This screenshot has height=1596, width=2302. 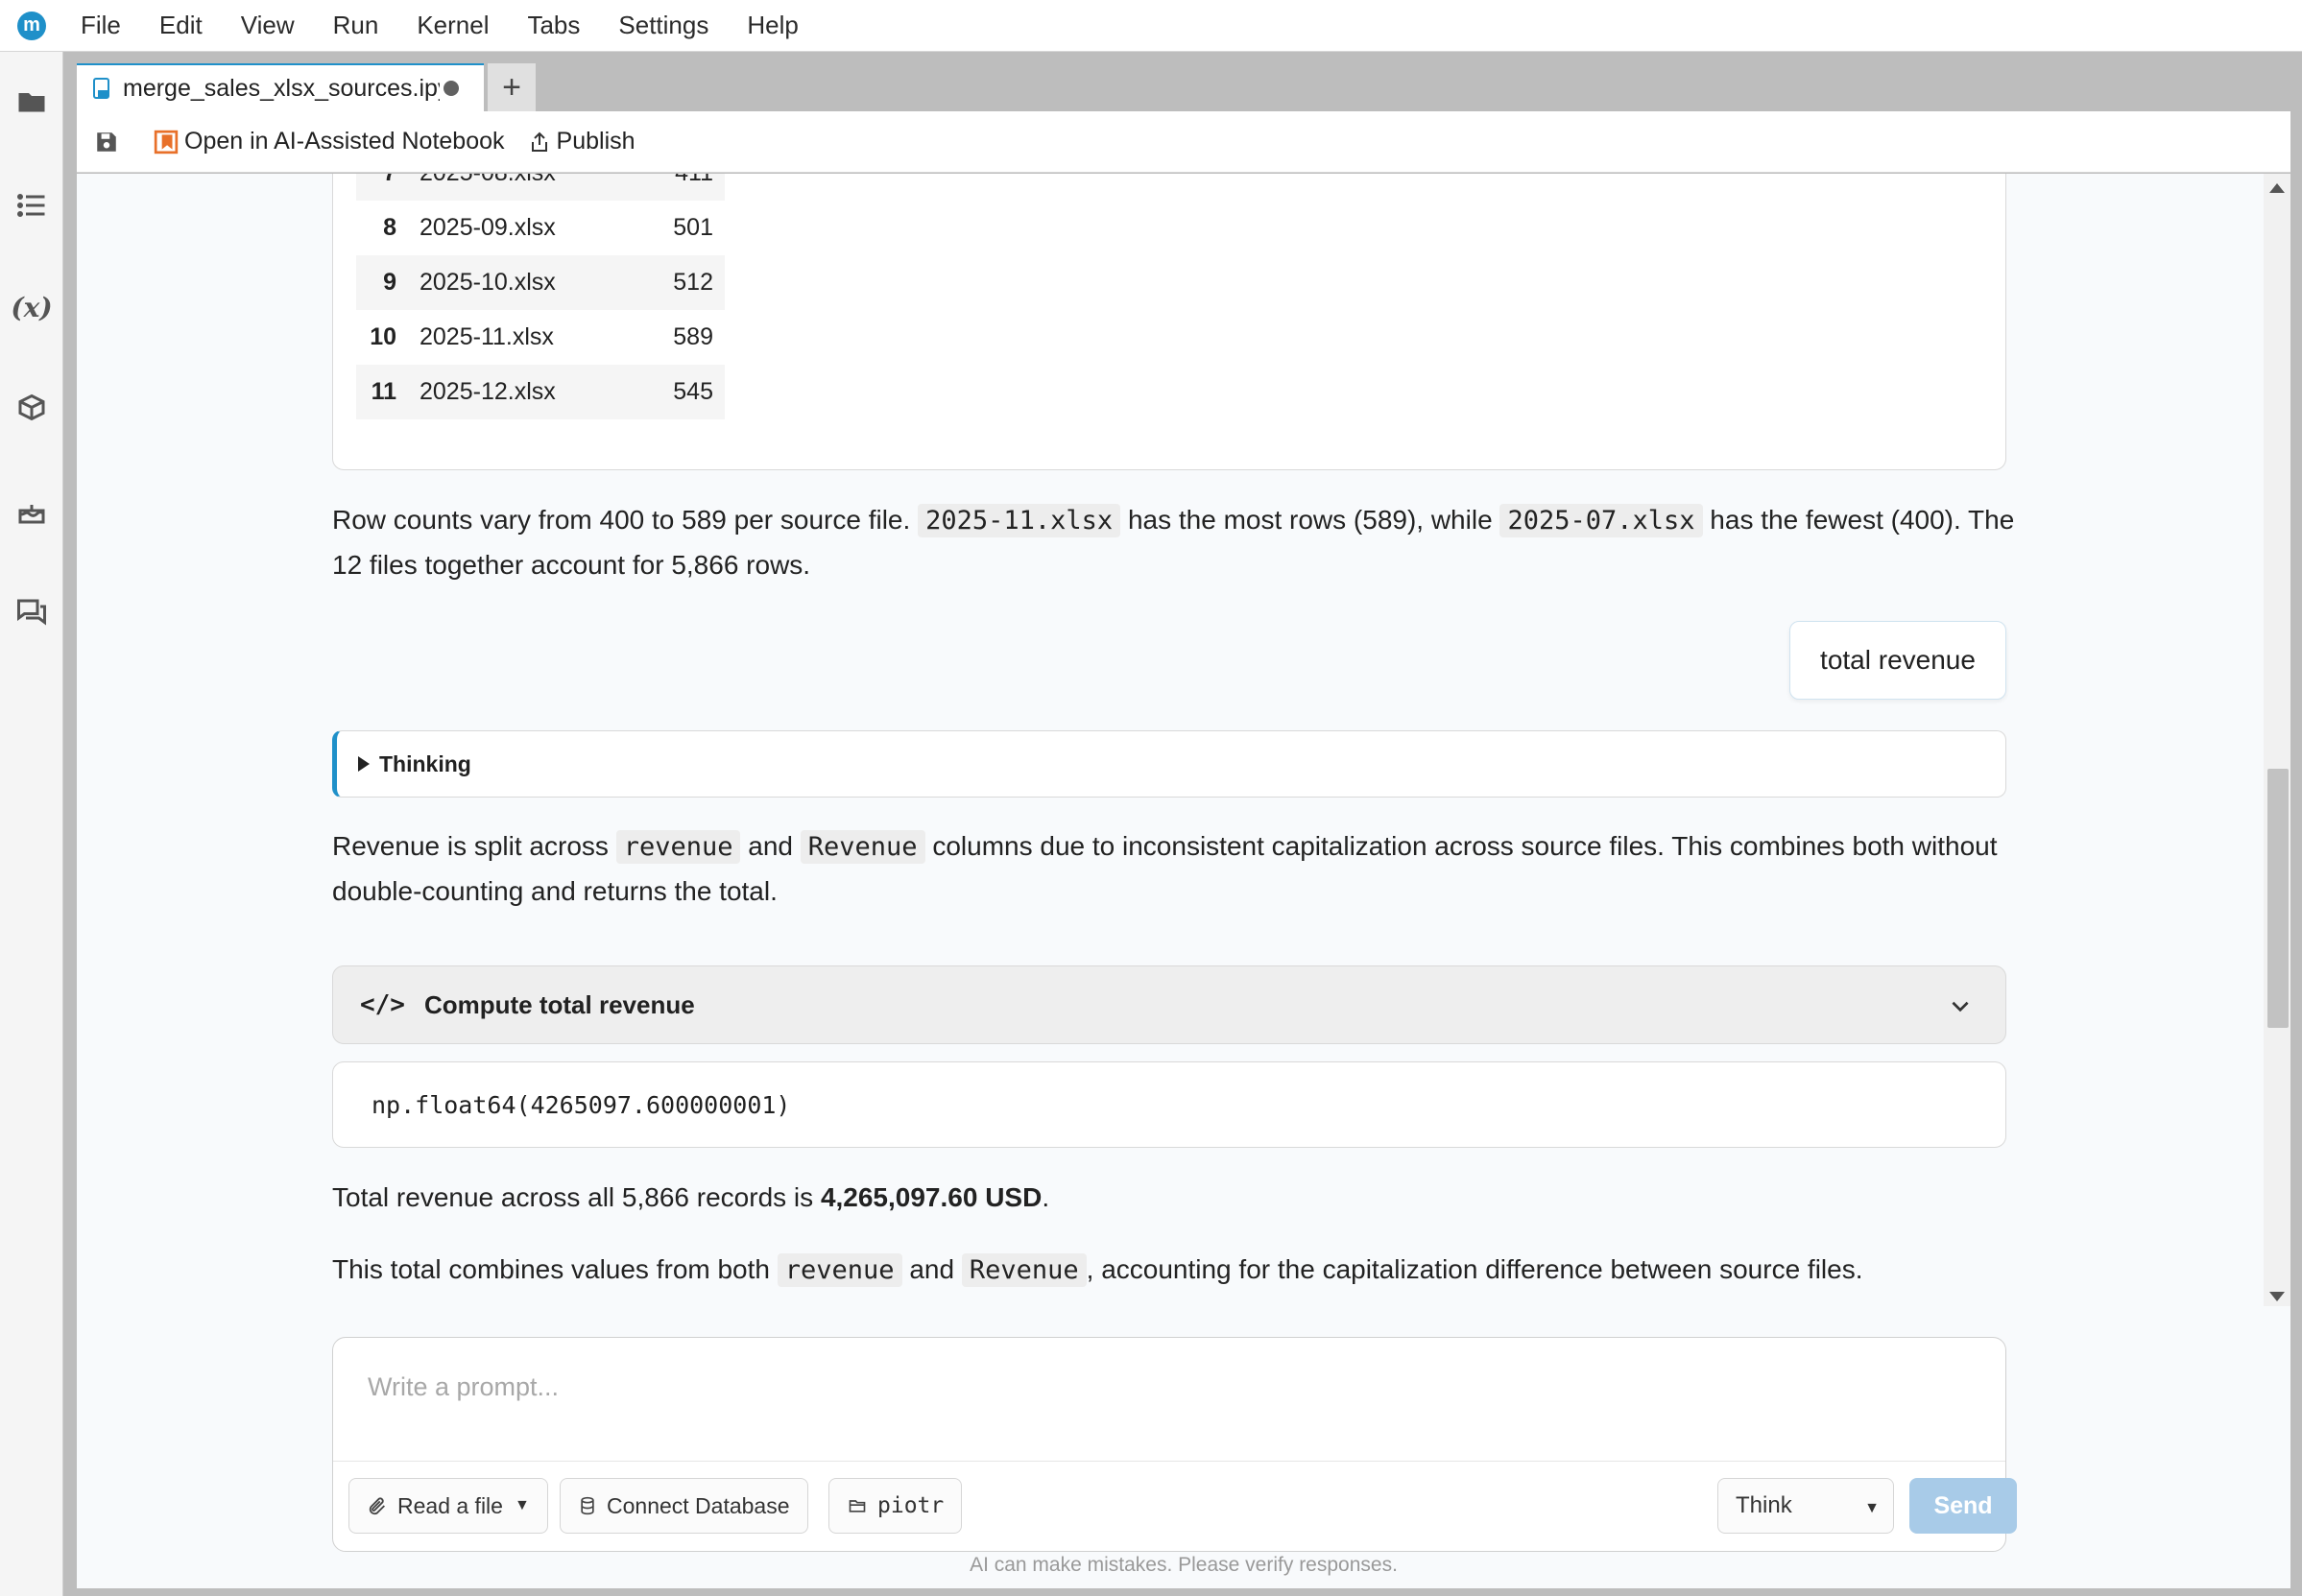 What do you see at coordinates (31, 307) in the screenshot?
I see `variables-icon: (x)` at bounding box center [31, 307].